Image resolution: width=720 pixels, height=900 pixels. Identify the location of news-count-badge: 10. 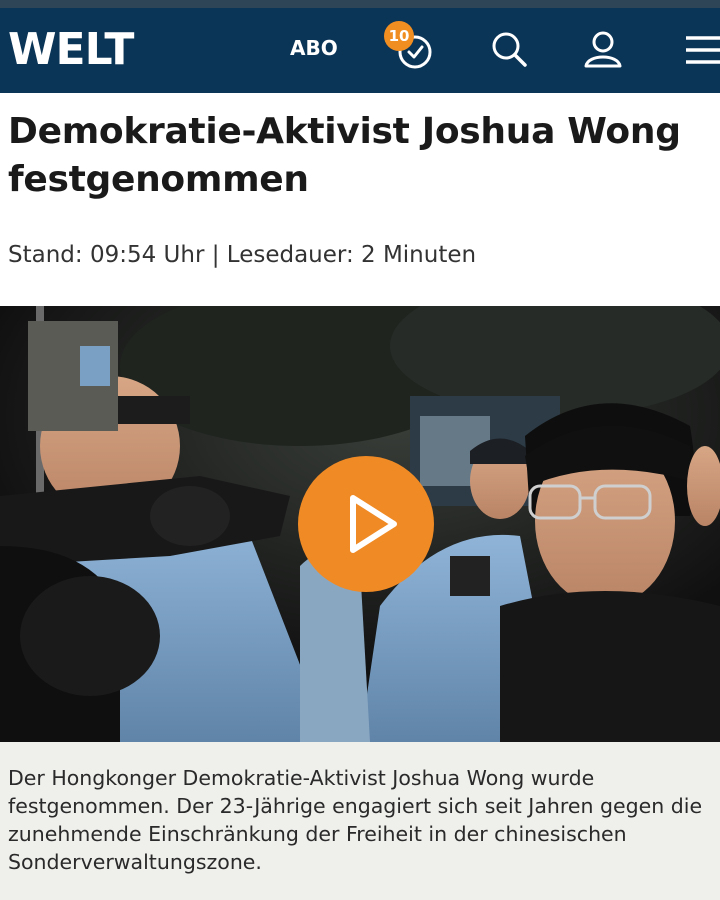
(399, 36).